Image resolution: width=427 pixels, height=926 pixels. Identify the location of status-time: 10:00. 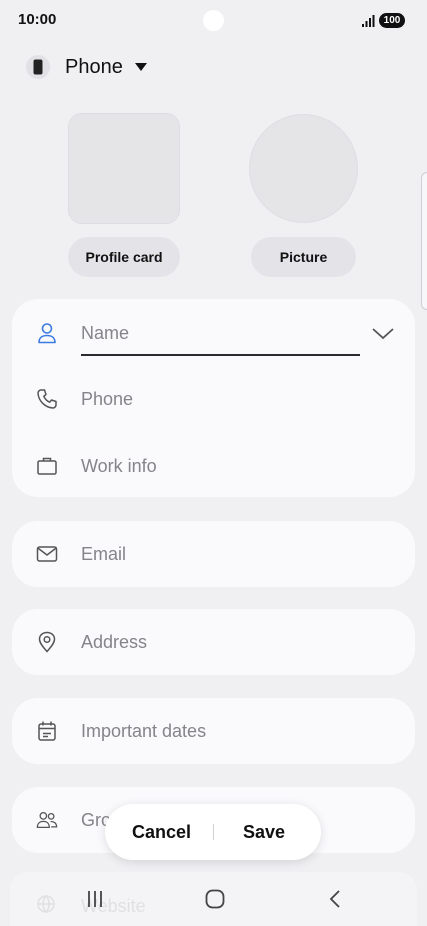
(37, 19).